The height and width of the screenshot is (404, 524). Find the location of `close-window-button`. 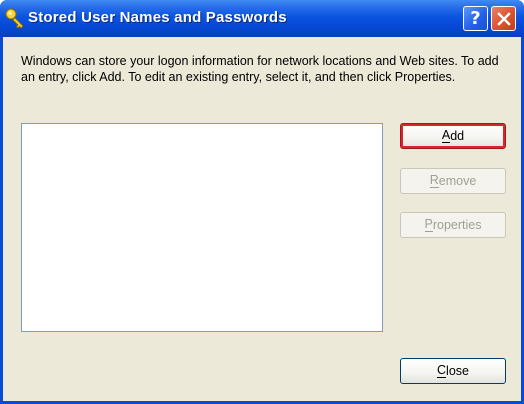

close-window-button is located at coordinates (503, 18).